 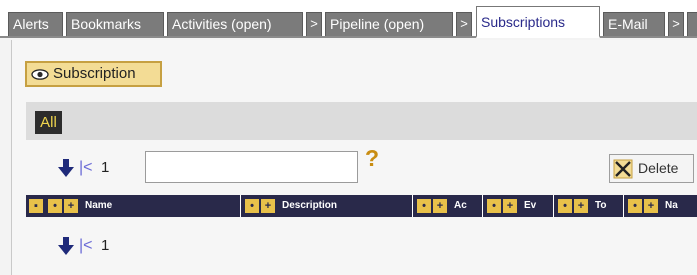 I want to click on subscription-label: Subscription, so click(x=94, y=73).